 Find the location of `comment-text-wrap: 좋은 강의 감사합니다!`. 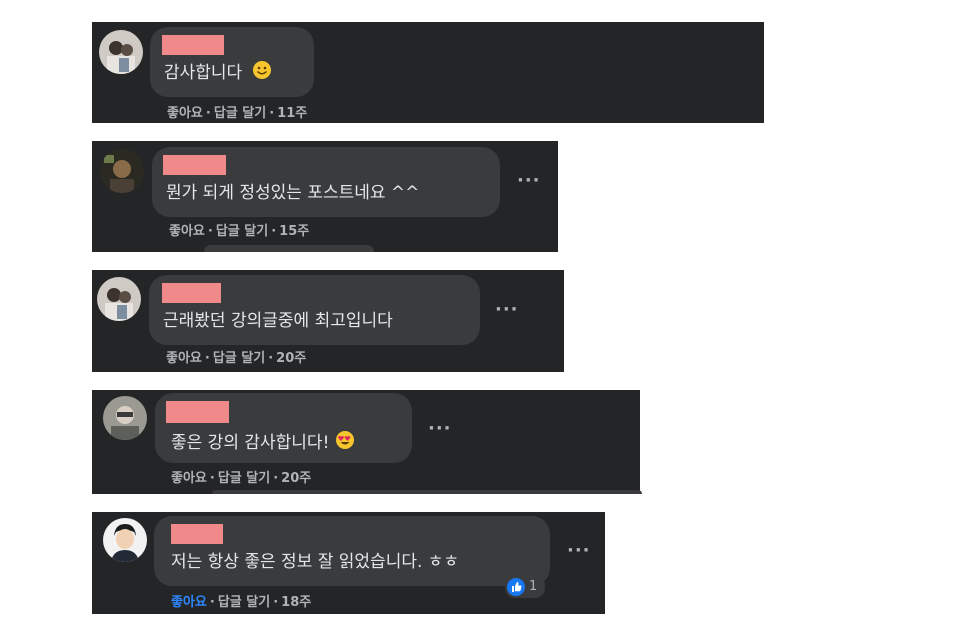

comment-text-wrap: 좋은 강의 감사합니다! is located at coordinates (263, 440).